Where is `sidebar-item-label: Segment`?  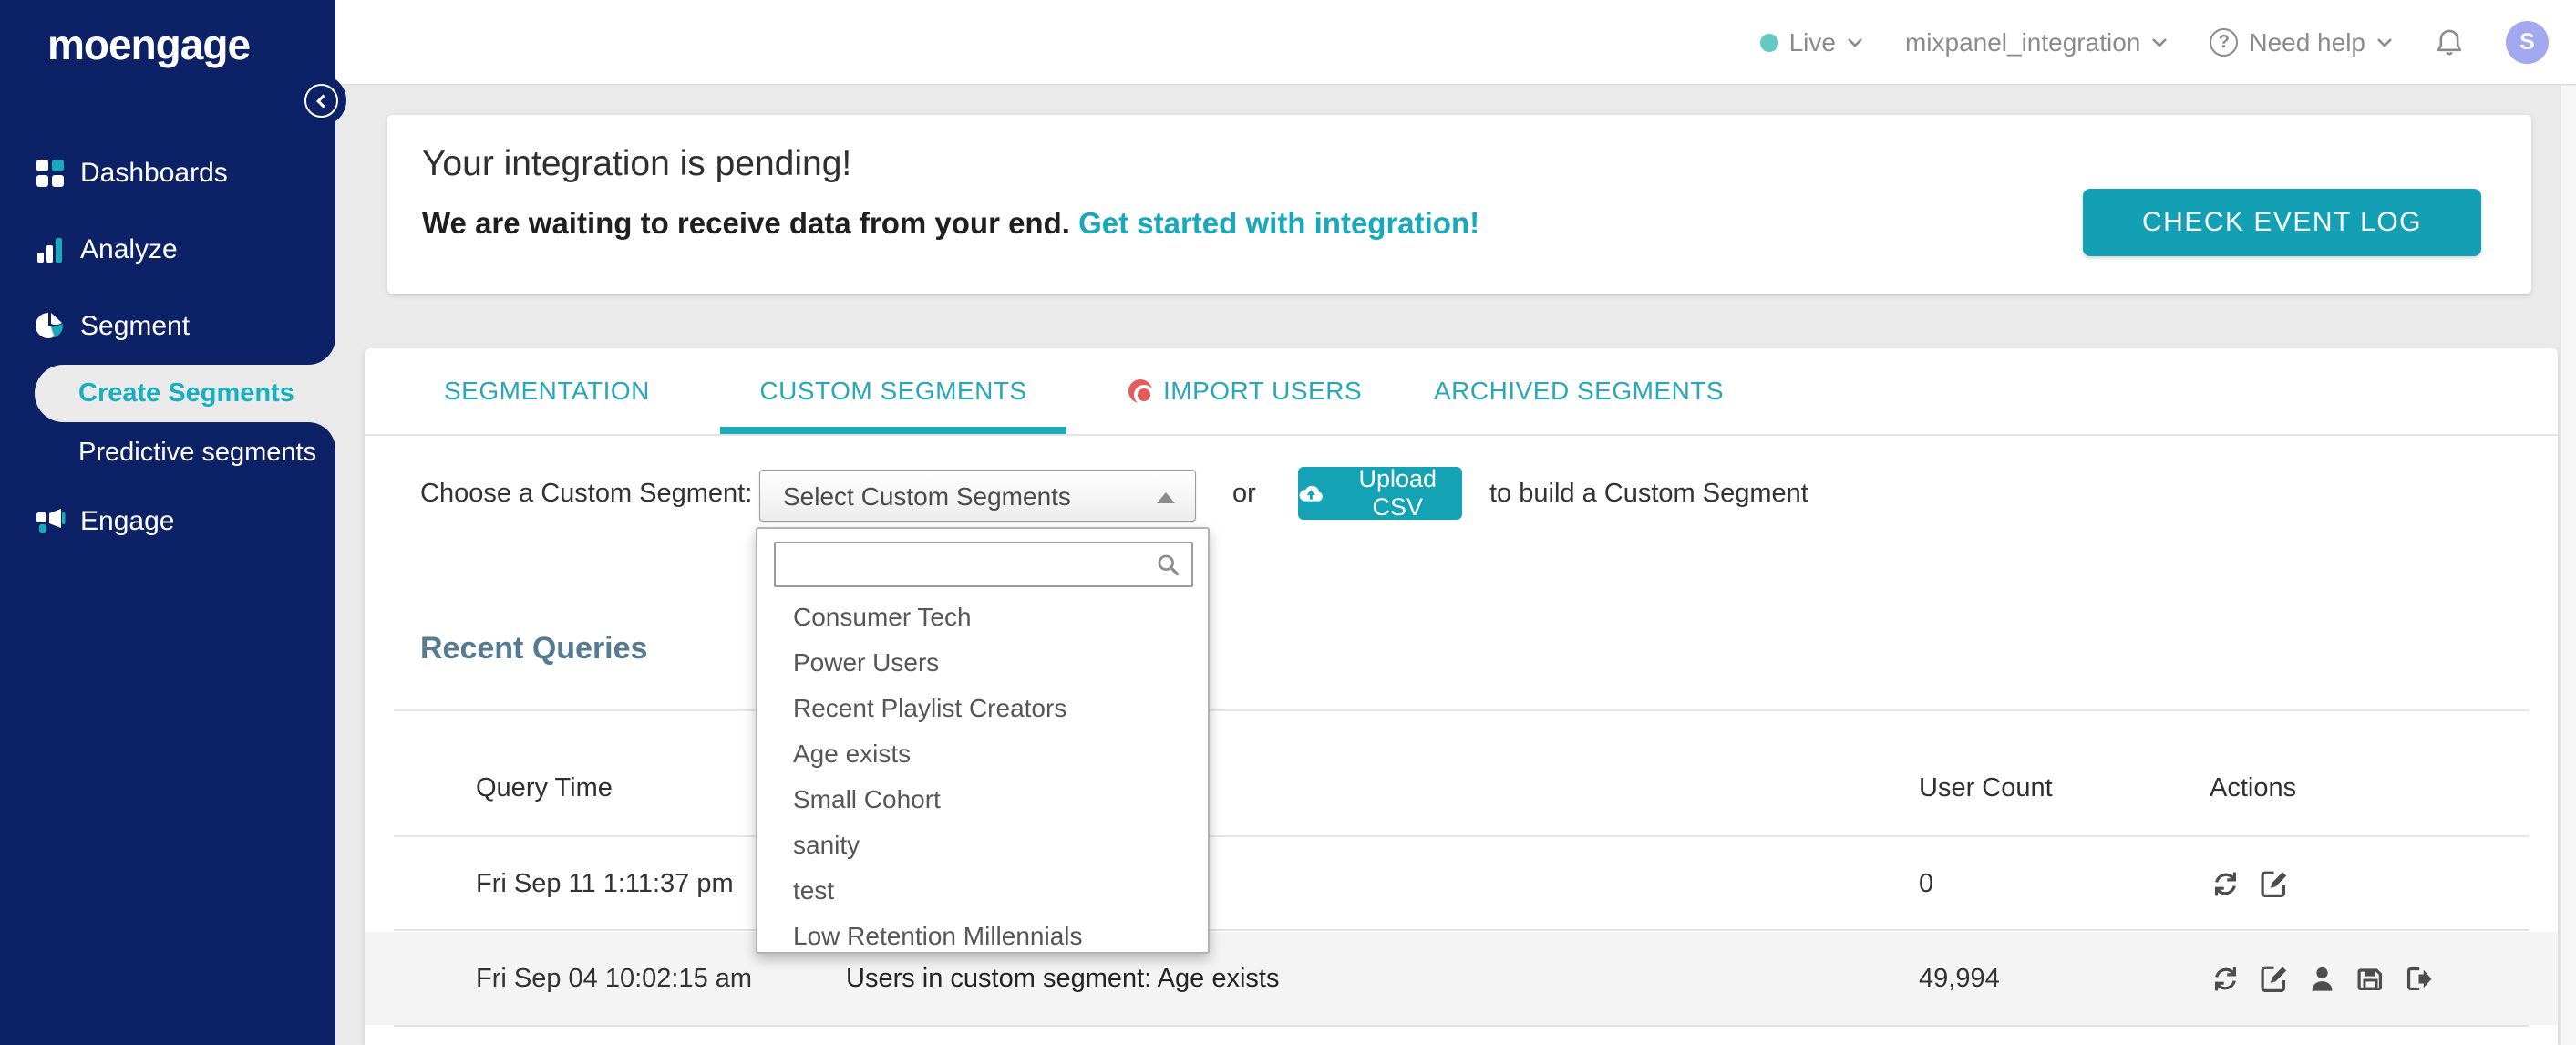
sidebar-item-label: Segment is located at coordinates (135, 326).